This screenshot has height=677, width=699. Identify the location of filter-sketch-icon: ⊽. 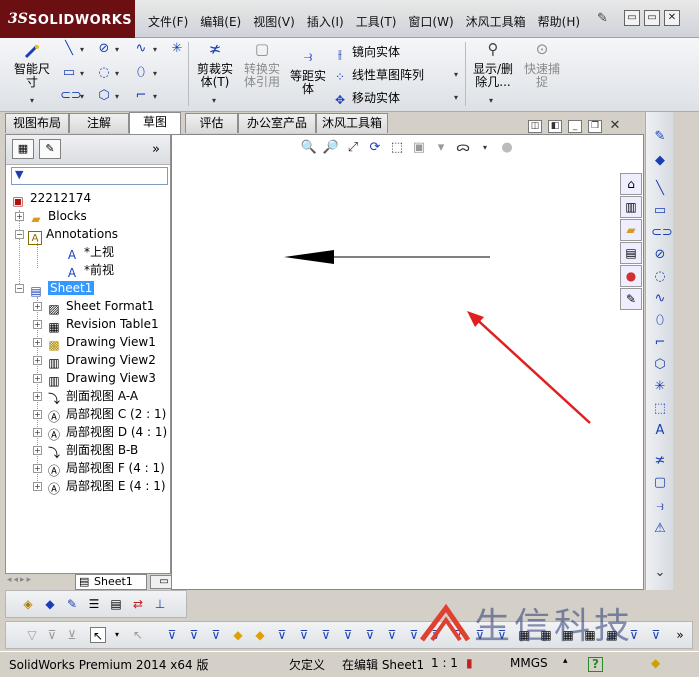
(326, 635).